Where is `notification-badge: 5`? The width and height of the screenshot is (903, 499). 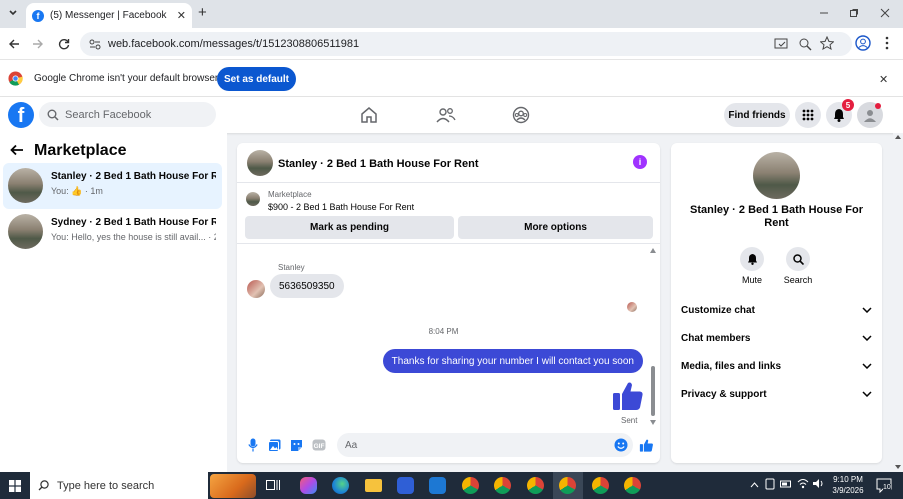
notification-badge: 5 is located at coordinates (848, 105).